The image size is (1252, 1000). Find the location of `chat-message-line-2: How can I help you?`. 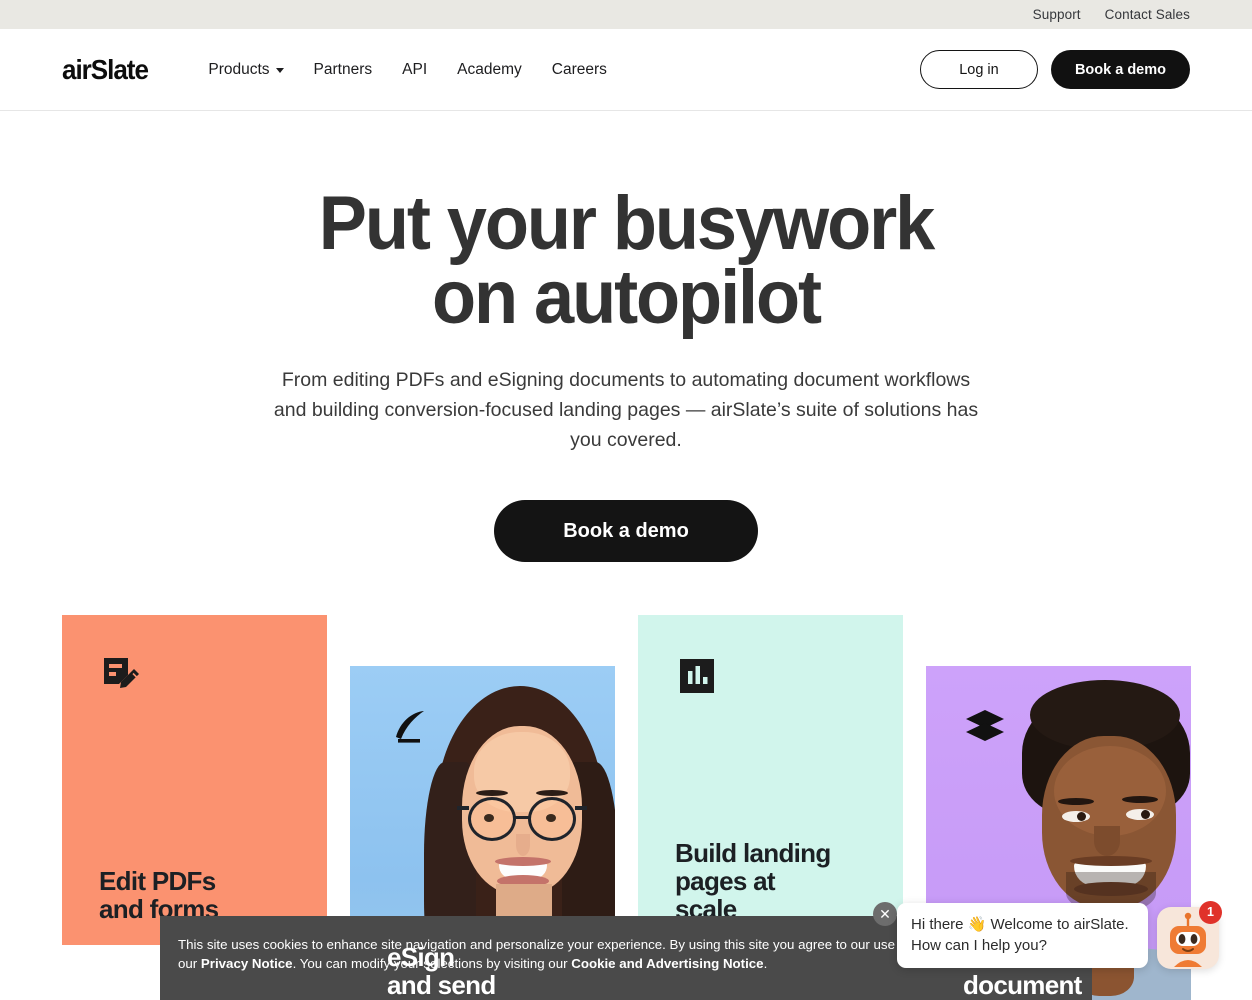

chat-message-line-2: How can I help you? is located at coordinates (979, 945).